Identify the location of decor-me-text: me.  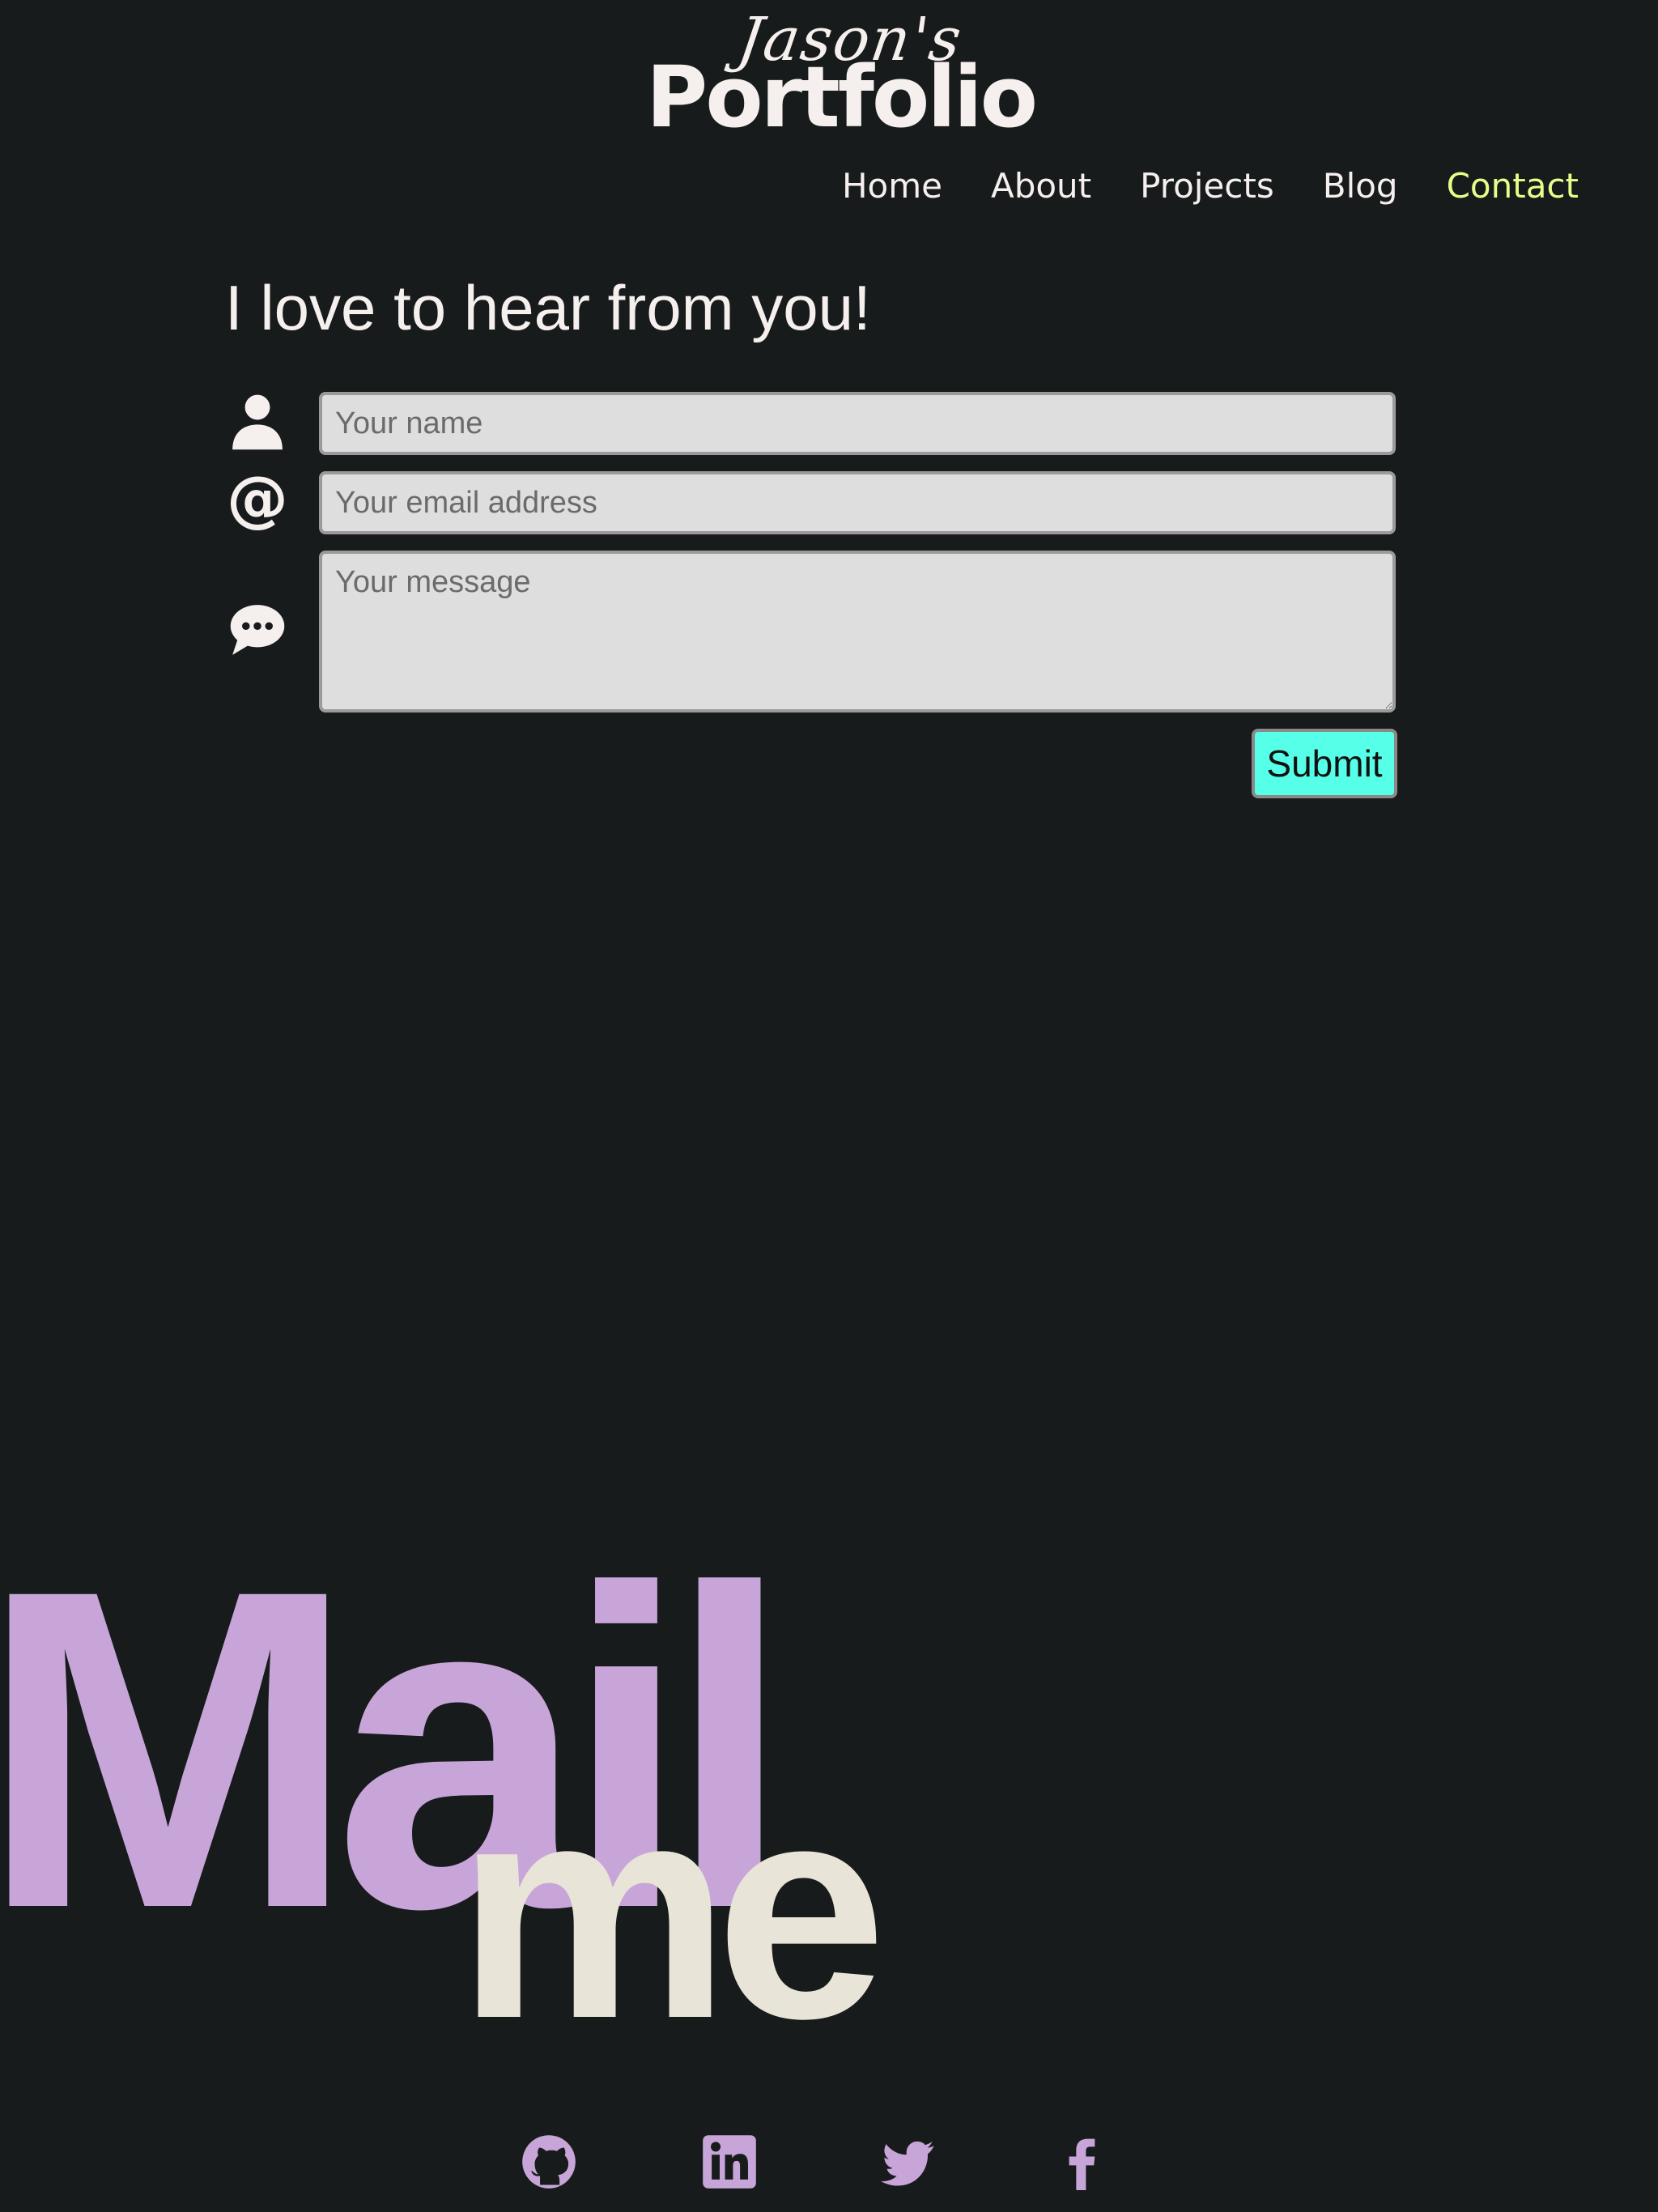
(671, 1910).